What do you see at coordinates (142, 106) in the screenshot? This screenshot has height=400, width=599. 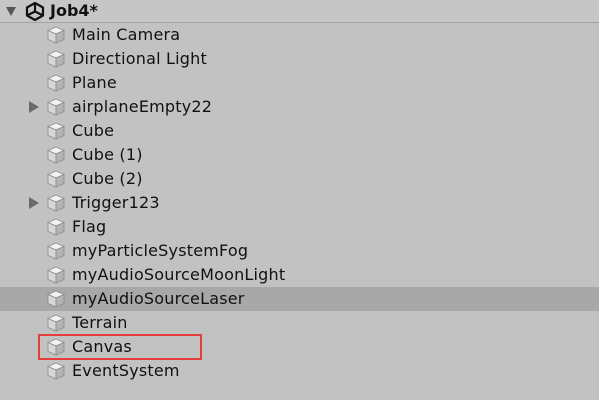 I see `hierarchy-item-label: airplaneEmpty22` at bounding box center [142, 106].